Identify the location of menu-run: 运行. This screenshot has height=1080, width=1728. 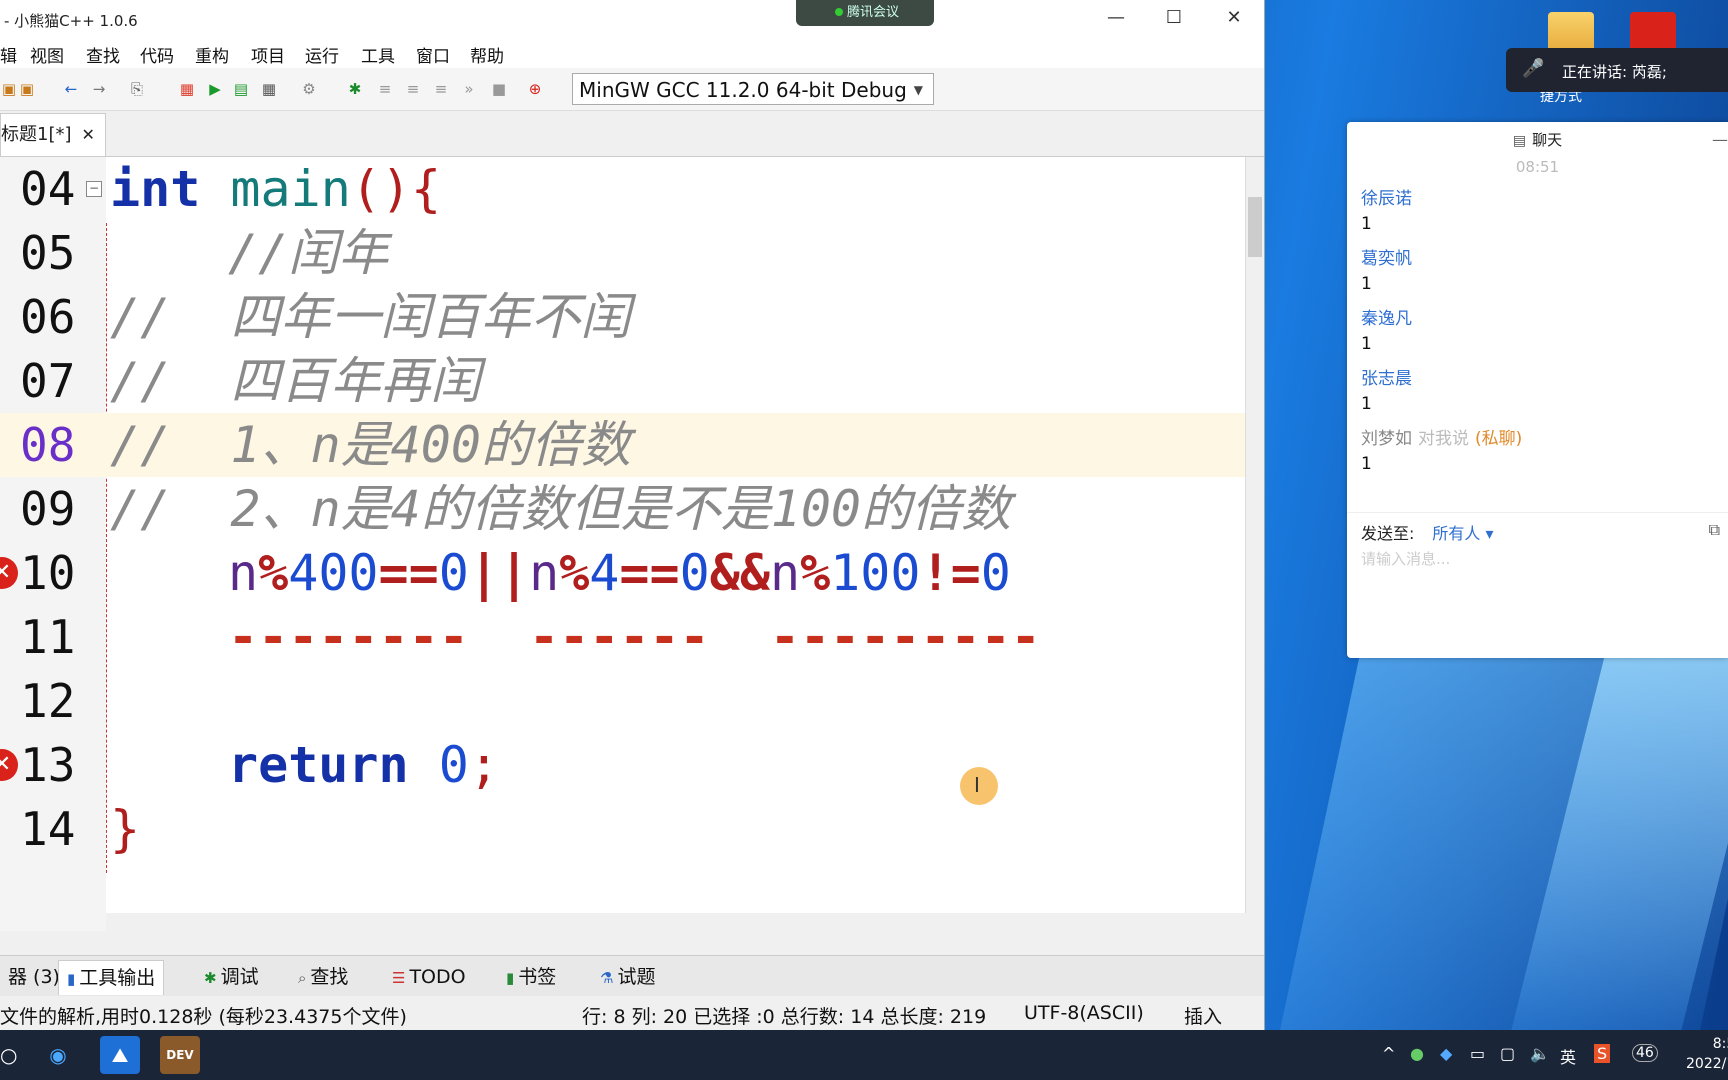
(322, 54).